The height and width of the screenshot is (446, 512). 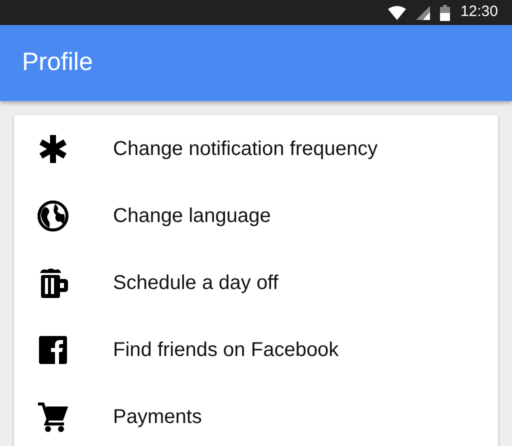 What do you see at coordinates (256, 282) in the screenshot?
I see `menu-item: Schedule a day off` at bounding box center [256, 282].